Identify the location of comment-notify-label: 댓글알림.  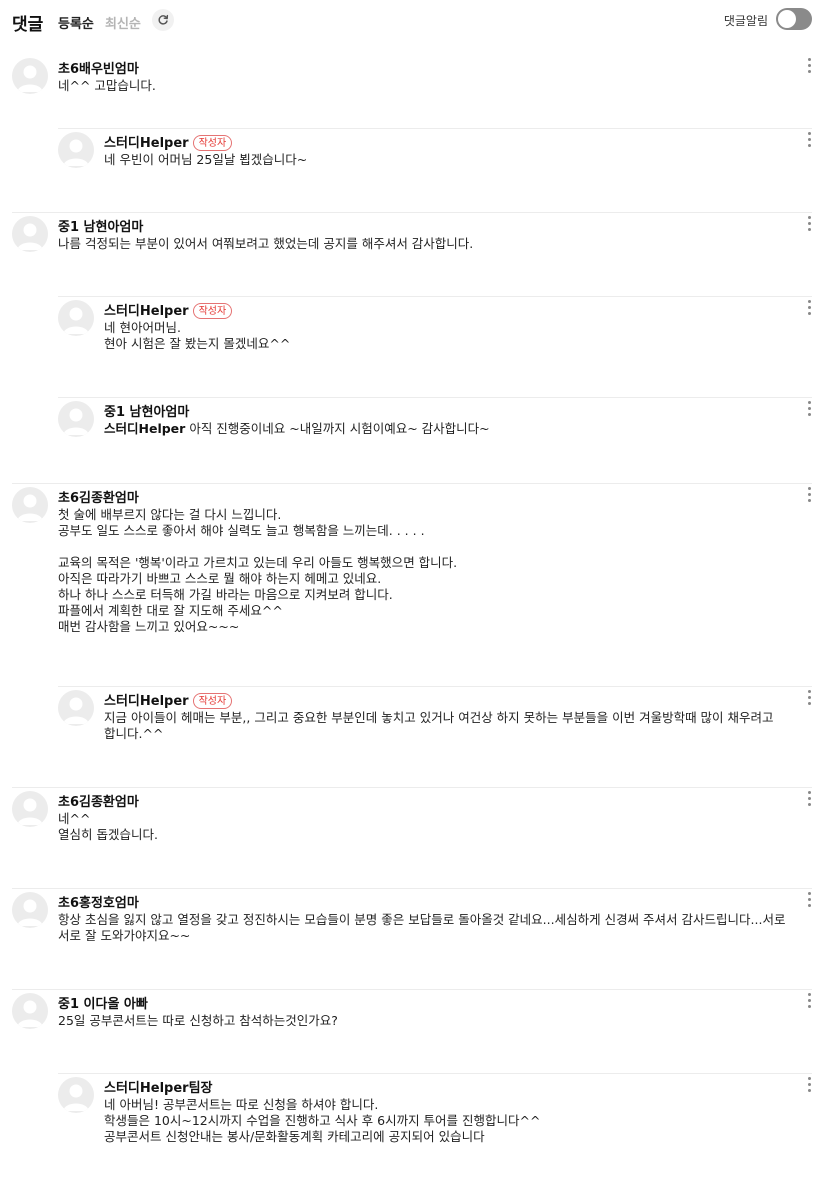
(745, 21).